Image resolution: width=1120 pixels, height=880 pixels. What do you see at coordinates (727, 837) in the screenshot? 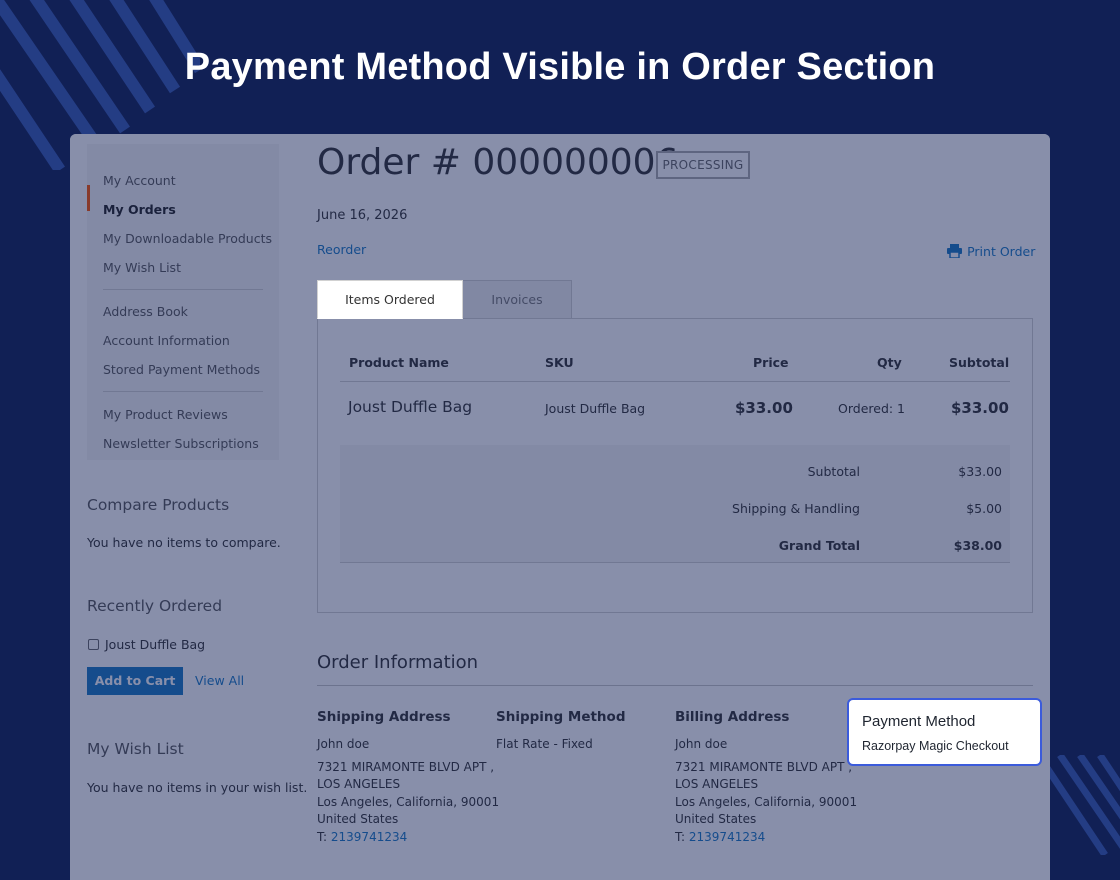
I see `billing-phone-link: 2139741234` at bounding box center [727, 837].